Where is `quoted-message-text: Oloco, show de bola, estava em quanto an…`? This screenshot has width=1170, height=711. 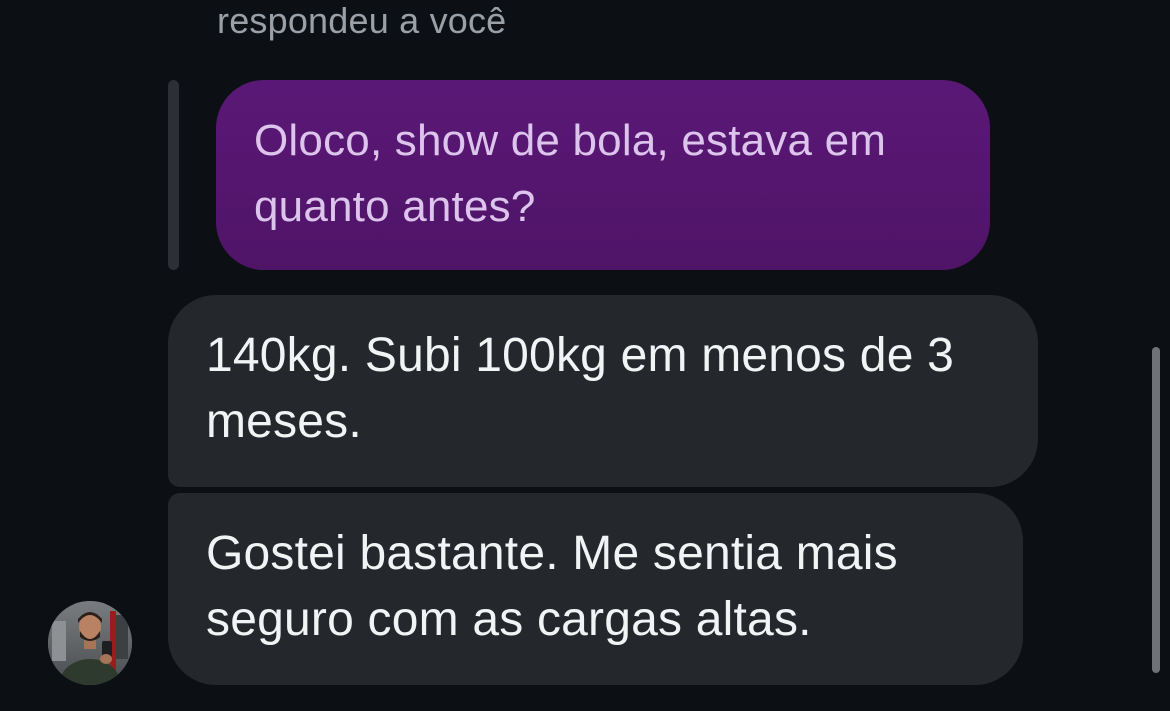 quoted-message-text: Oloco, show de bola, estava em quanto an… is located at coordinates (570, 173).